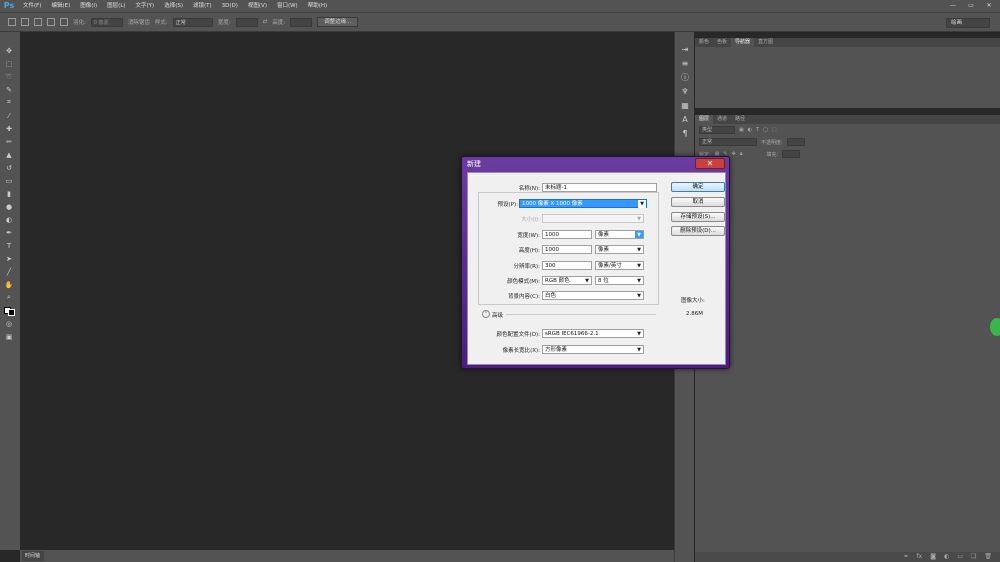  What do you see at coordinates (740, 119) in the screenshot?
I see `layers-tab-2: 路径` at bounding box center [740, 119].